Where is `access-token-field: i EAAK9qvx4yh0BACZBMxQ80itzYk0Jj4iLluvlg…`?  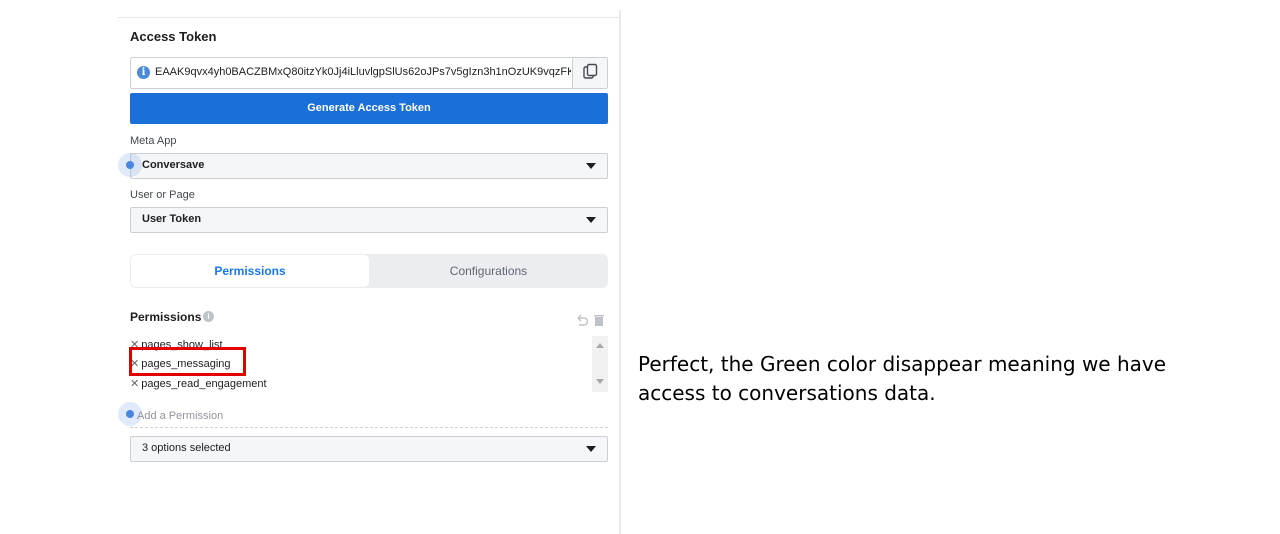 access-token-field: i EAAK9qvx4yh0BACZBMxQ80itzYk0Jj4iLluvlg… is located at coordinates (369, 73).